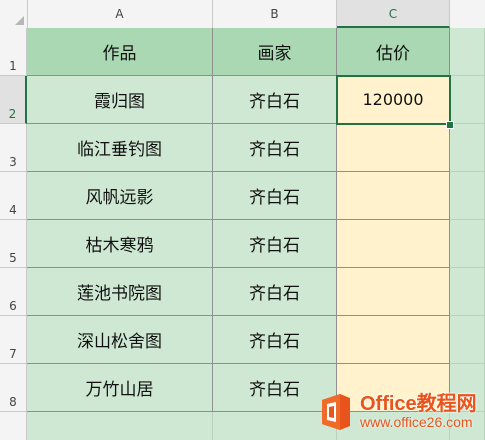 The width and height of the screenshot is (485, 440). I want to click on header-cell-price: 估价, so click(393, 52).